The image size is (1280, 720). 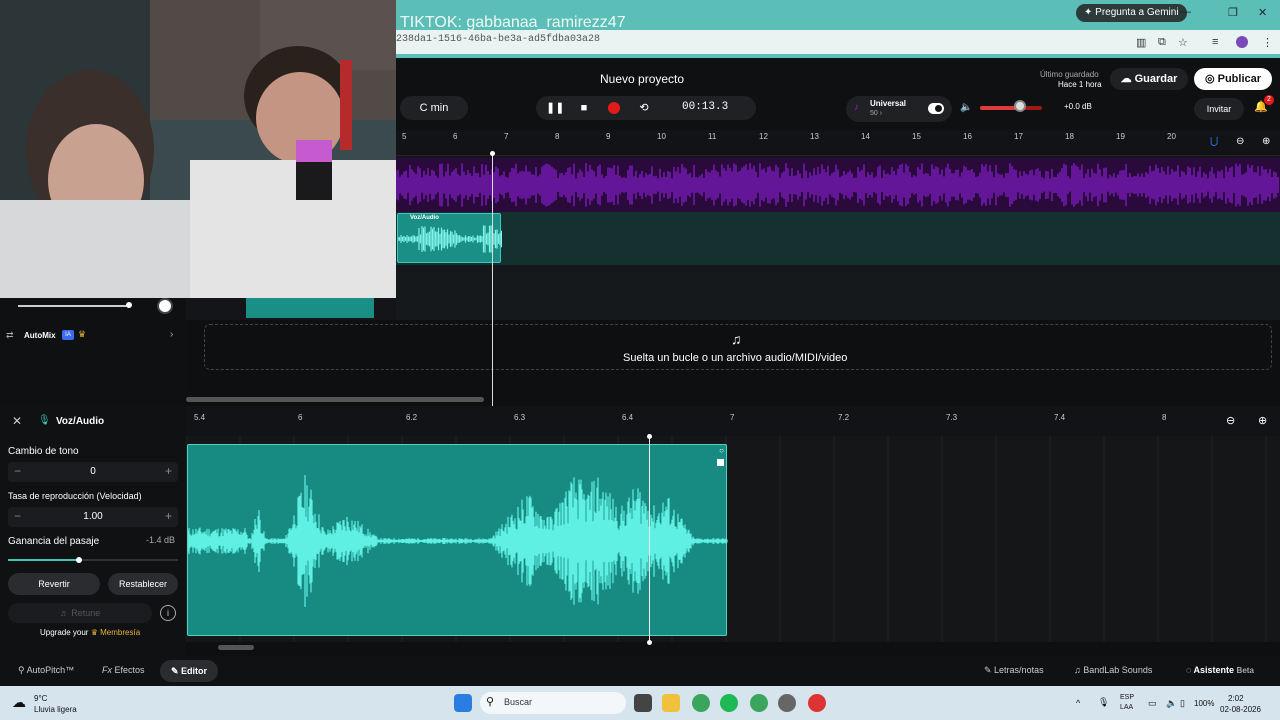 What do you see at coordinates (492, 153) in the screenshot?
I see `playhead-handle` at bounding box center [492, 153].